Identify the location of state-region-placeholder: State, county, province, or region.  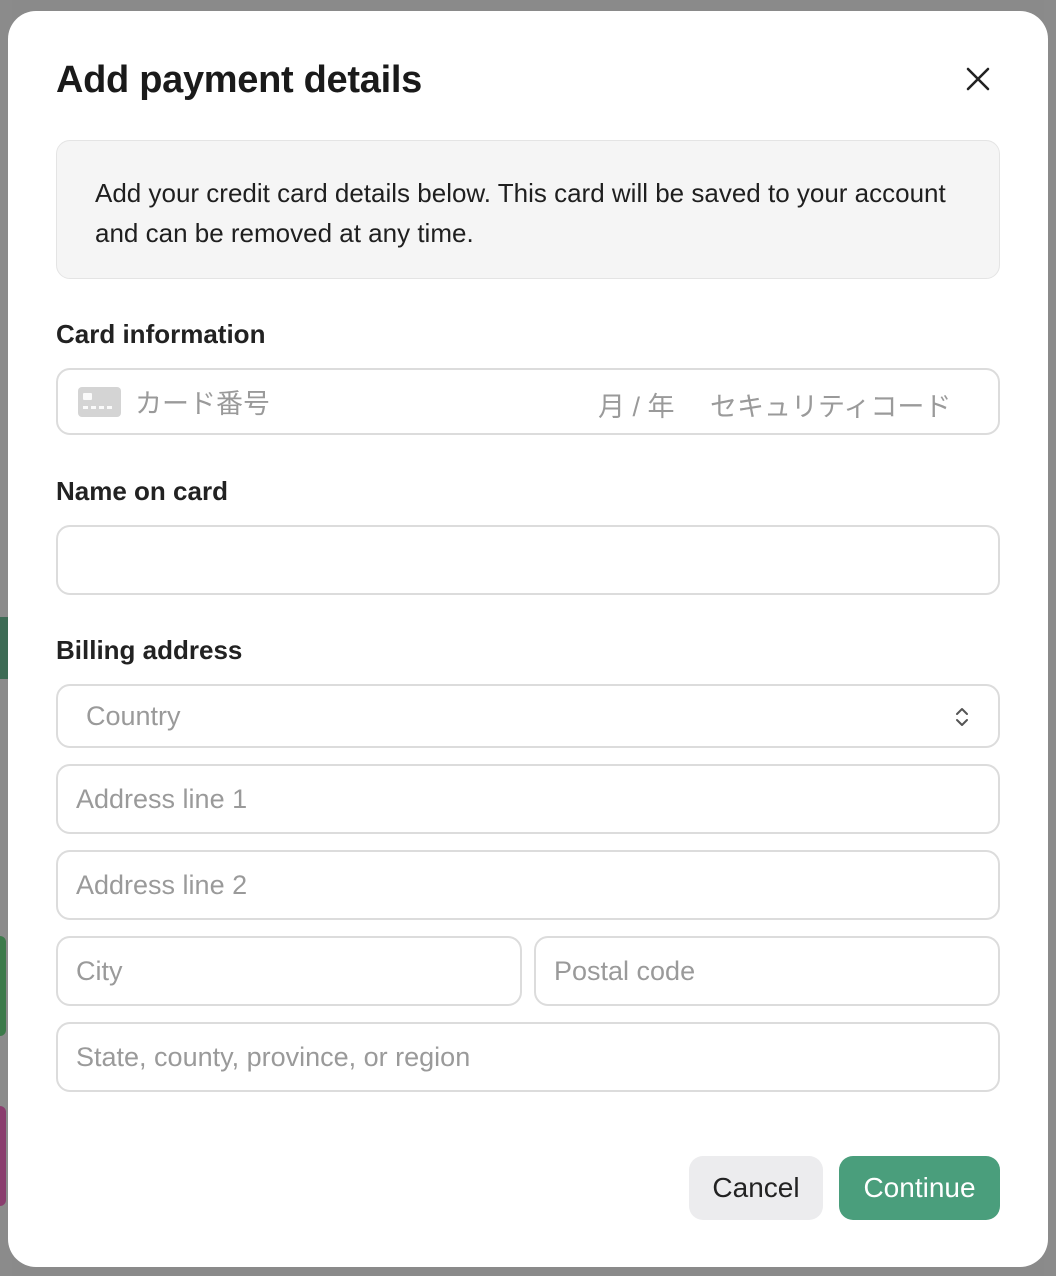
(273, 1056).